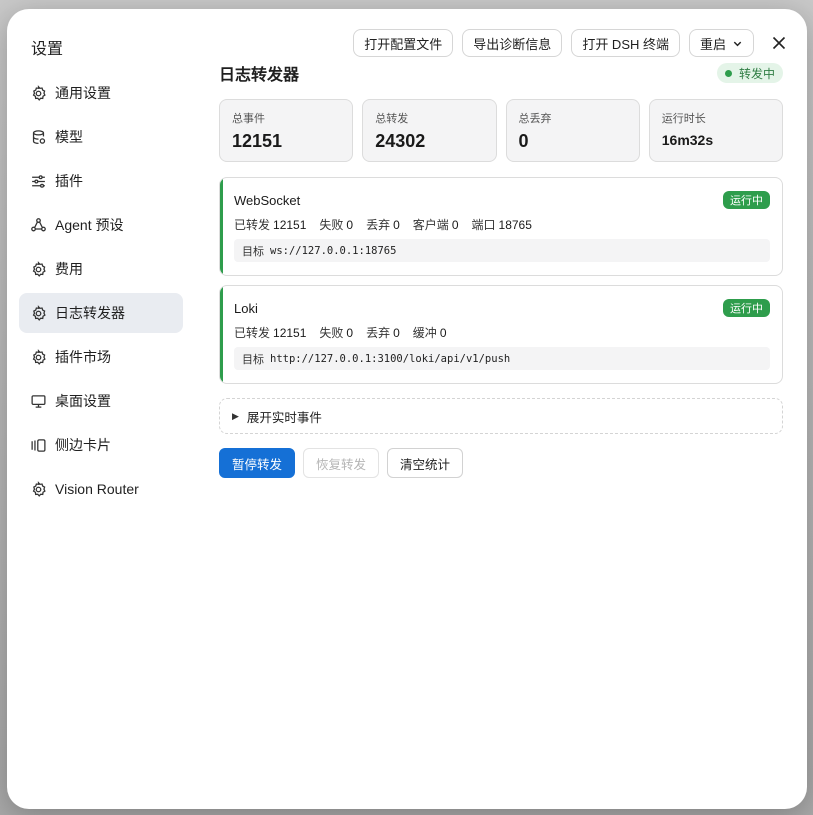 This screenshot has width=813, height=815. I want to click on agent-icon, so click(38, 225).